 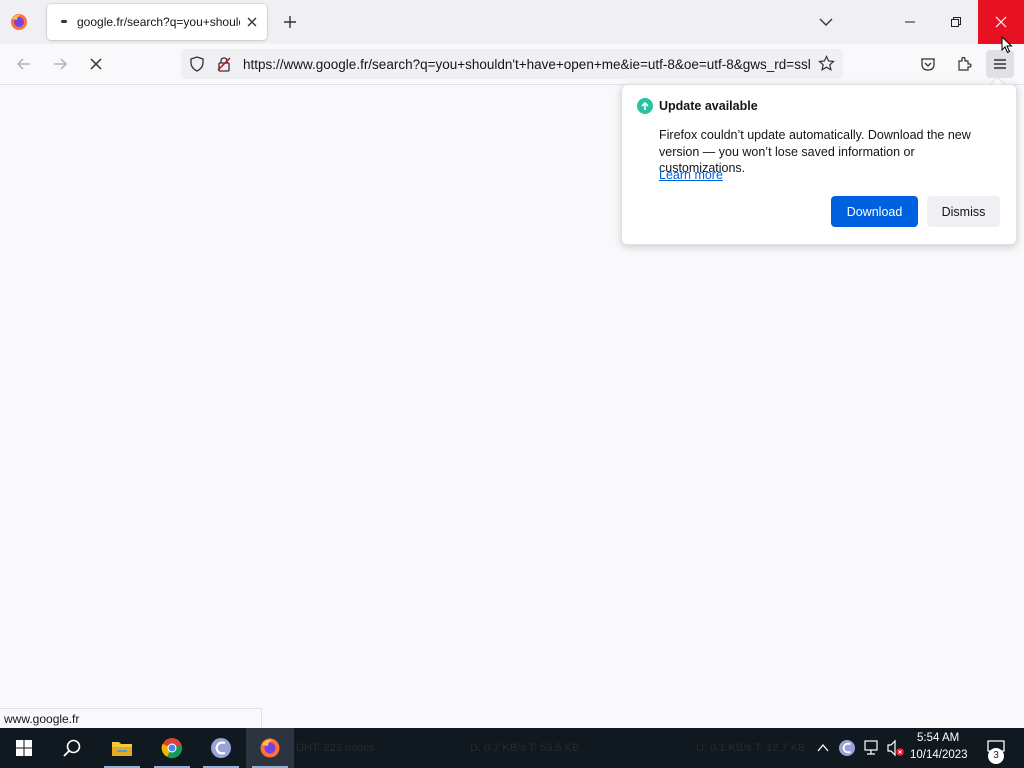 I want to click on search-icon, so click(x=72, y=748).